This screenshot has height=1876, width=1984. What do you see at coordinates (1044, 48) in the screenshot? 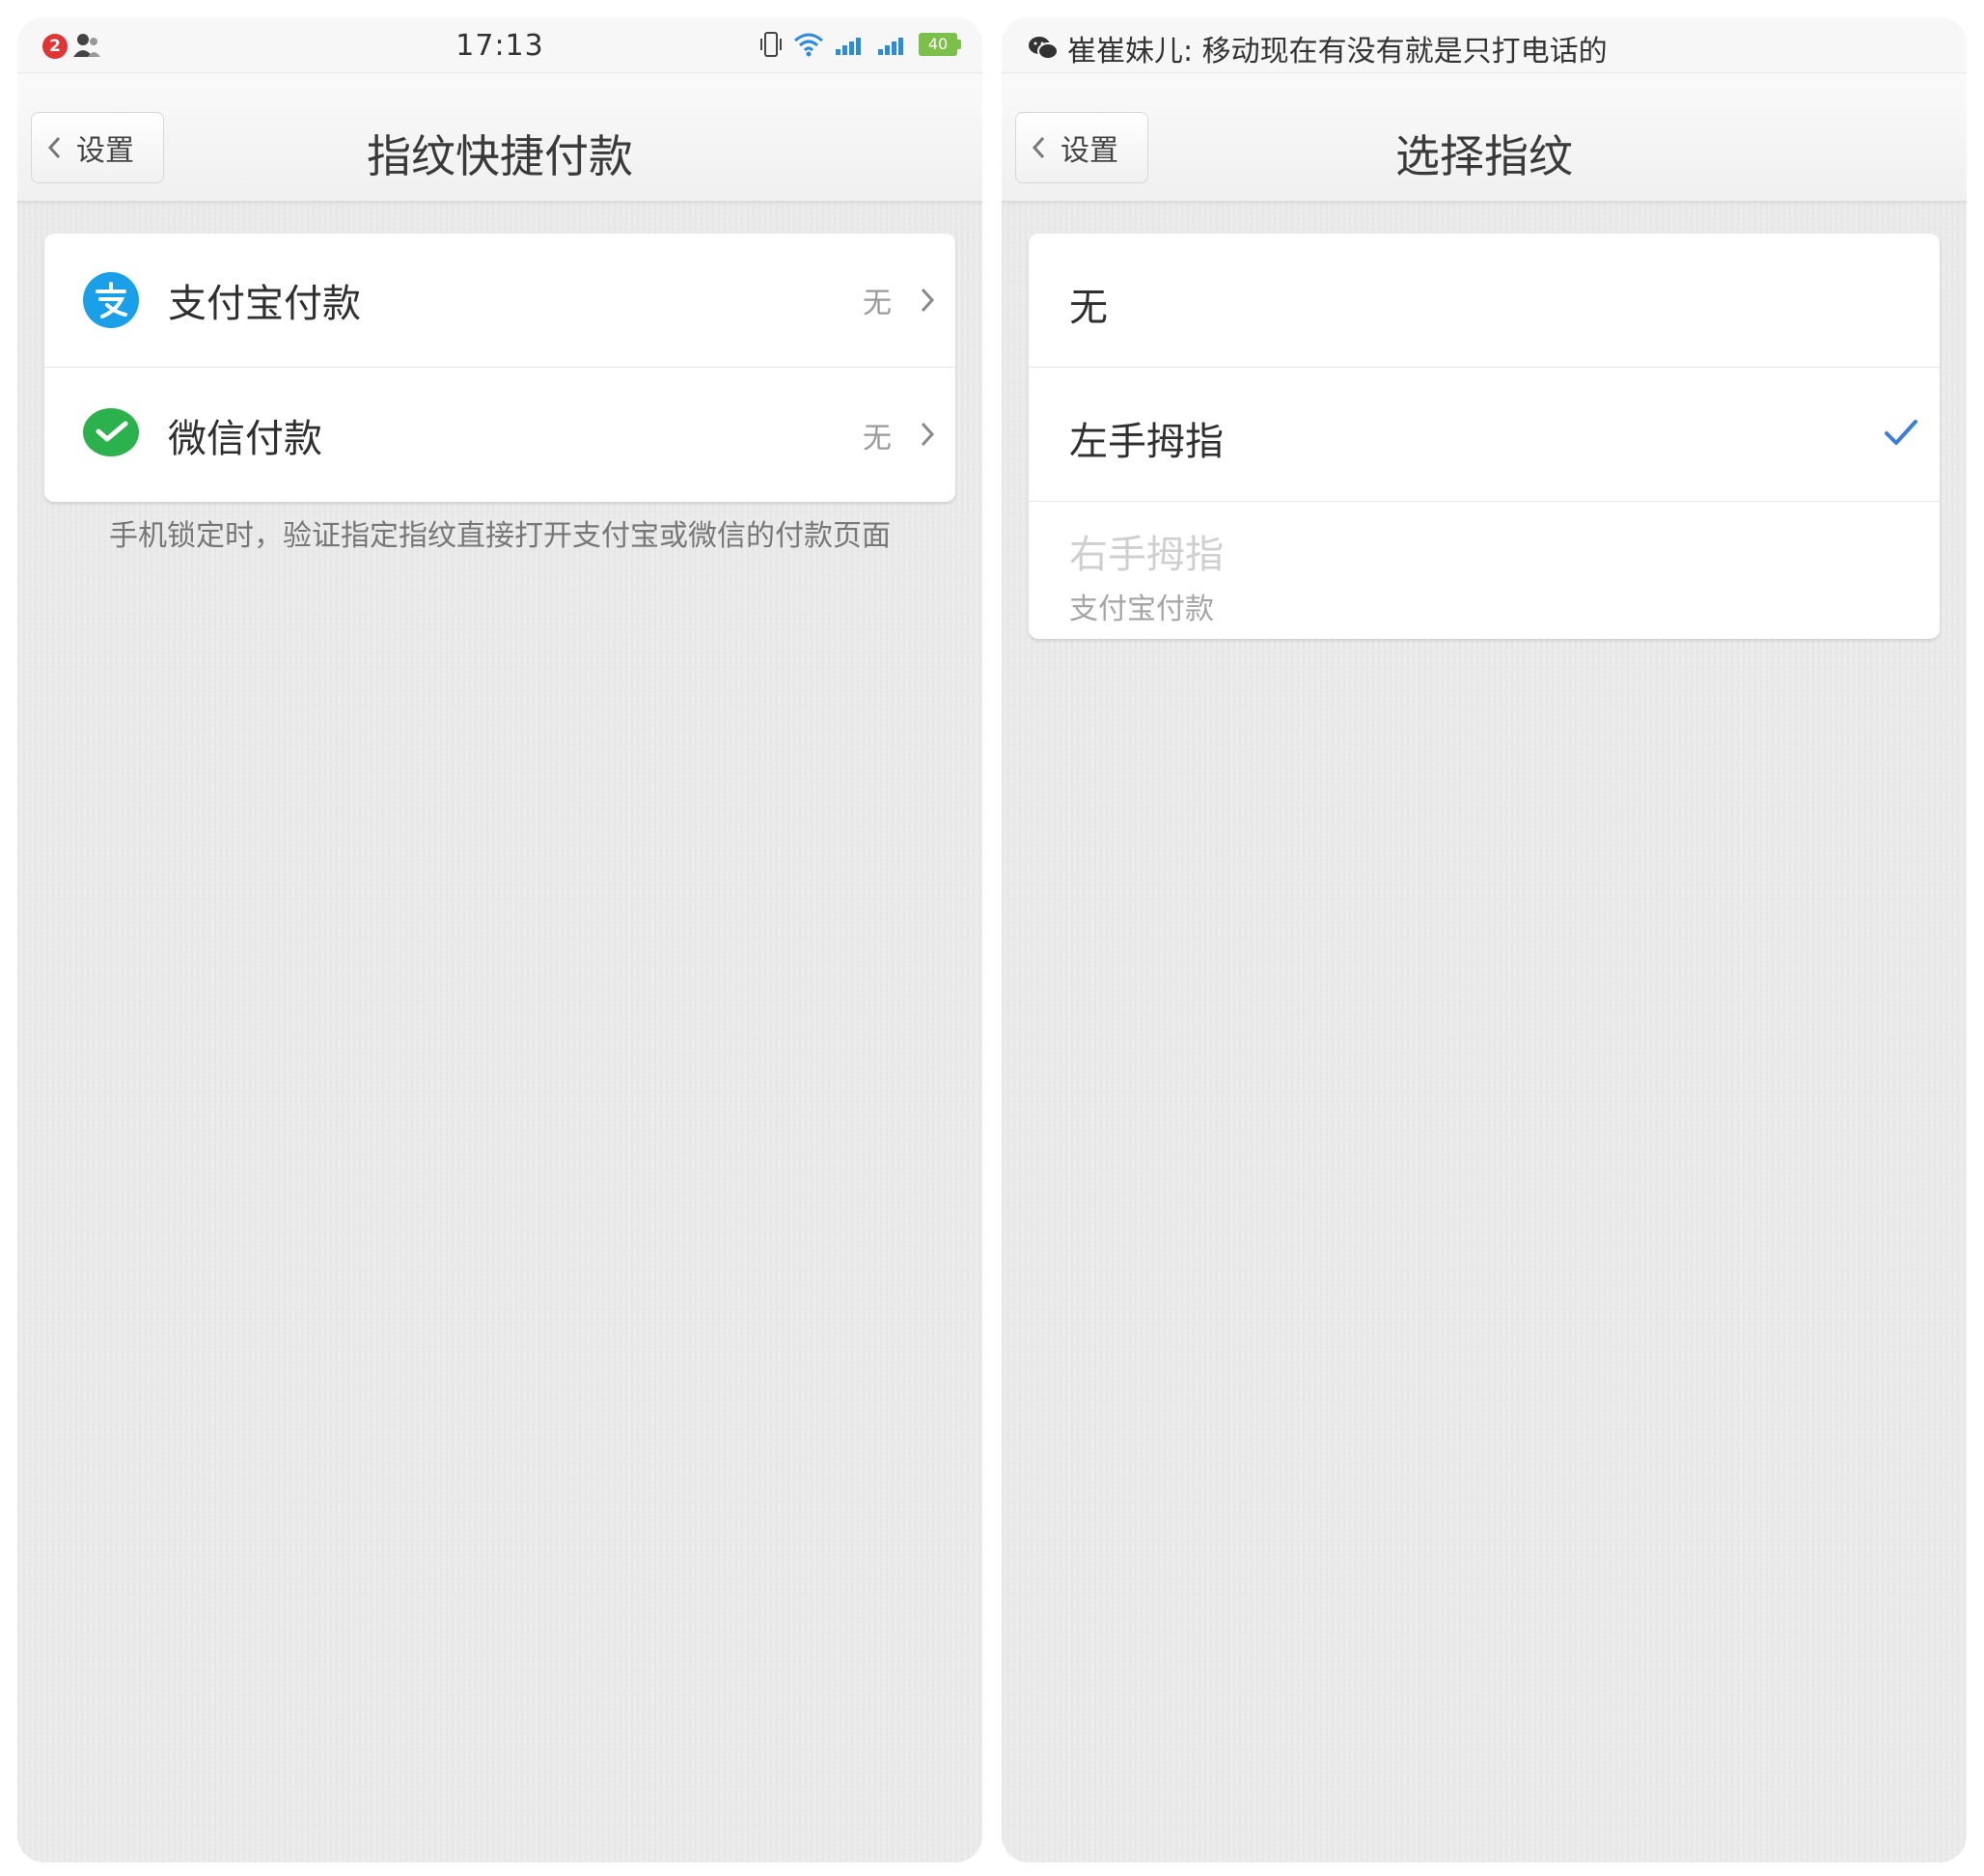
I see `wechat-icon` at bounding box center [1044, 48].